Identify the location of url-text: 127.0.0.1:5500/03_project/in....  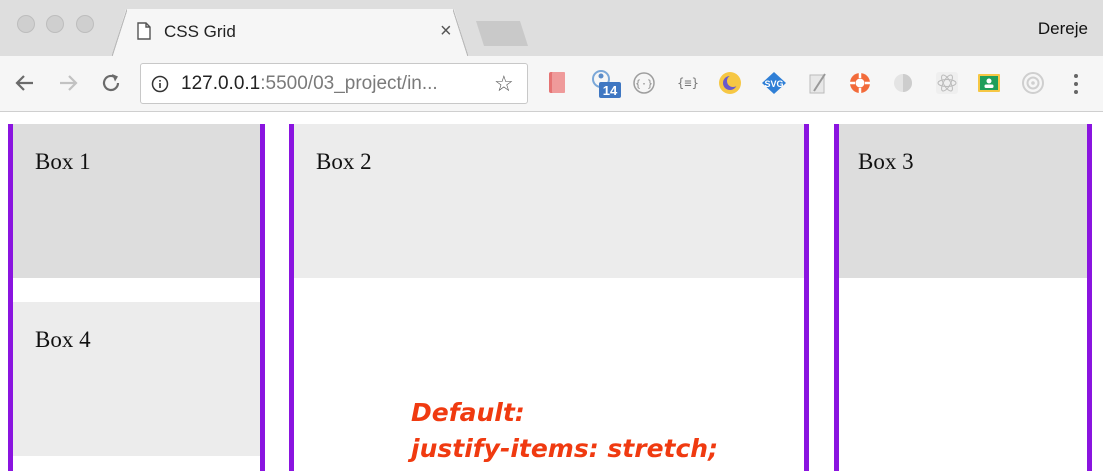
(309, 84).